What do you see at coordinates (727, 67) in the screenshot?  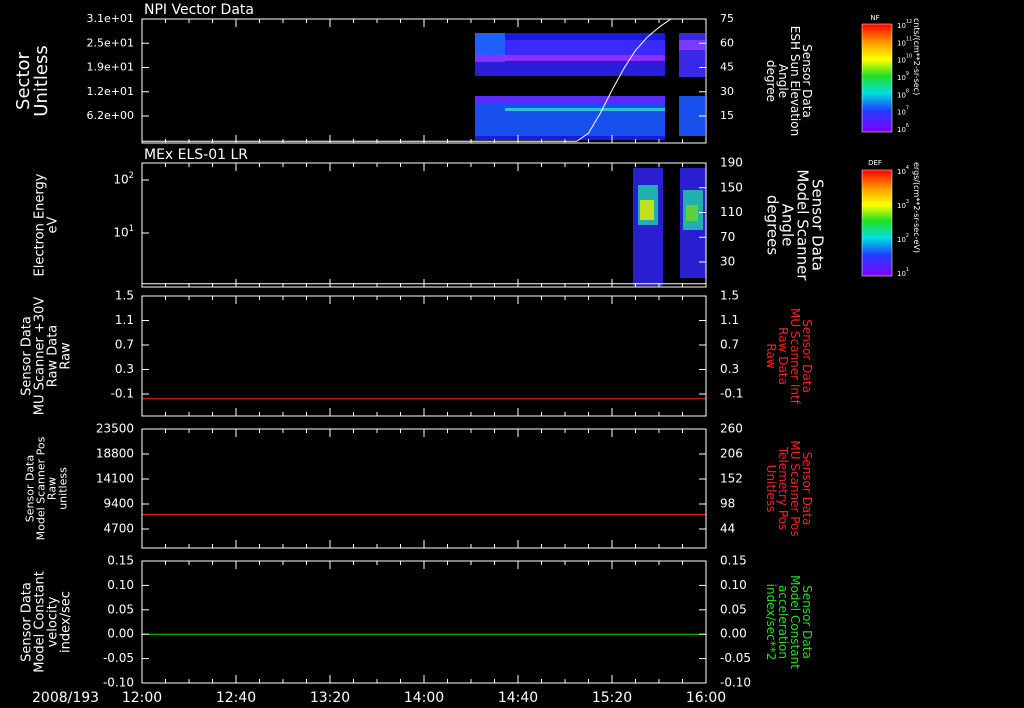 I see `right-tick-label: 45` at bounding box center [727, 67].